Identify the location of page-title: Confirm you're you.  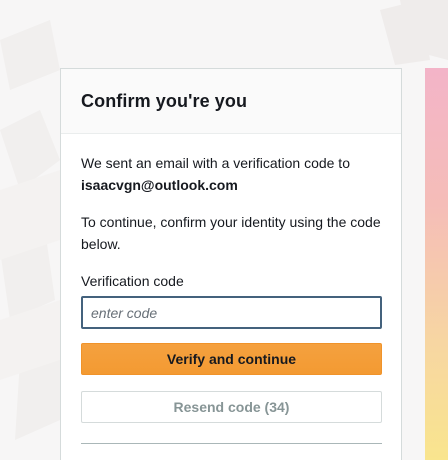
(164, 100).